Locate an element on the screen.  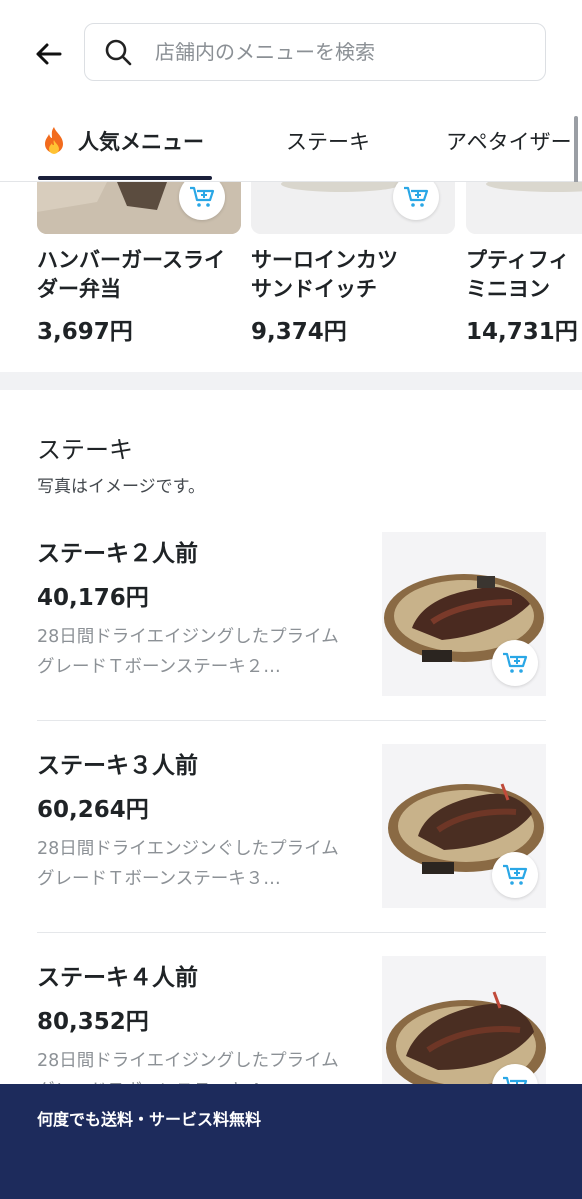
popular-card: ハンバーガースライ ダー弁当 3,697円 is located at coordinates (139, 264).